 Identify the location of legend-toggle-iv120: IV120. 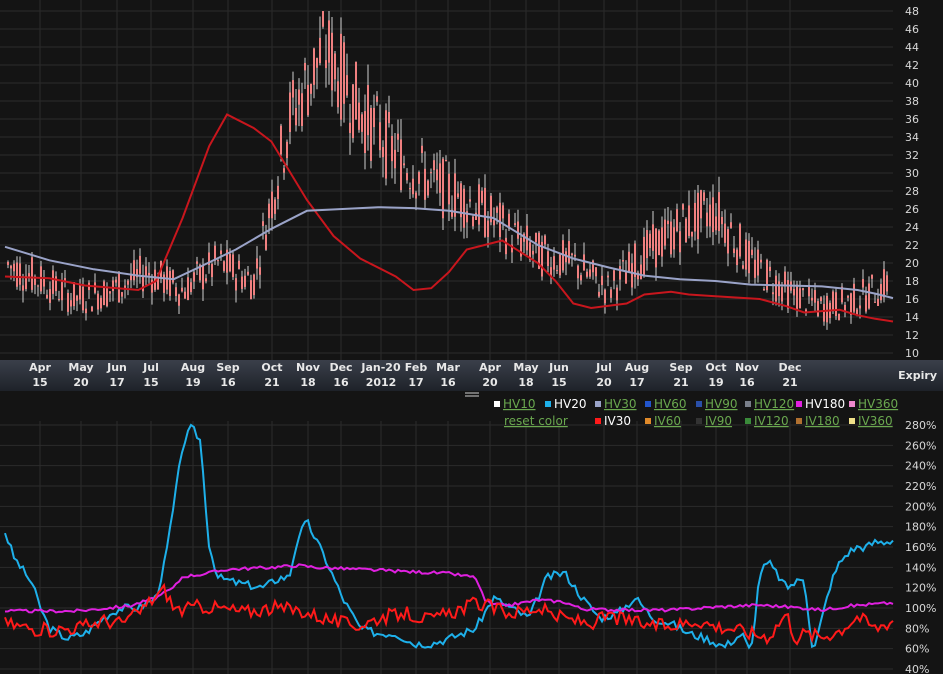
(771, 421).